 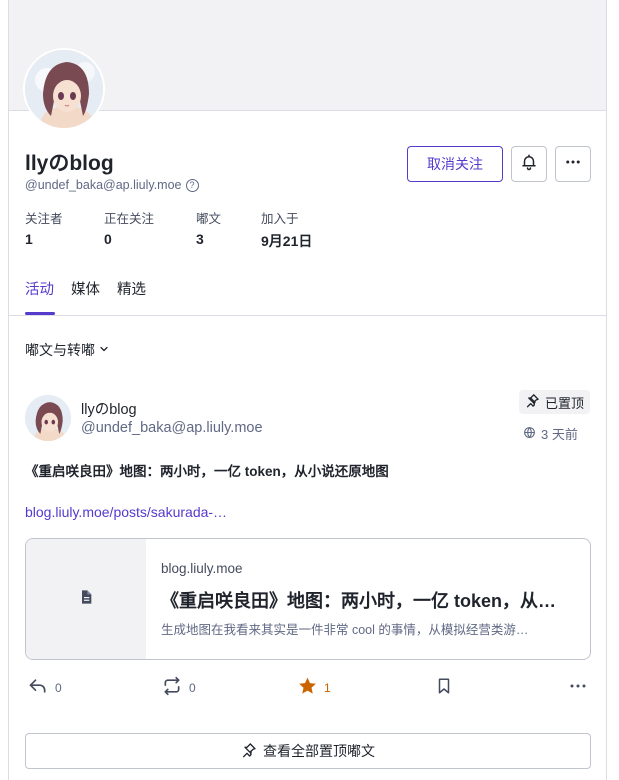 What do you see at coordinates (172, 428) in the screenshot?
I see `post-author-handle: @undef_baka@ap.liuly.moe` at bounding box center [172, 428].